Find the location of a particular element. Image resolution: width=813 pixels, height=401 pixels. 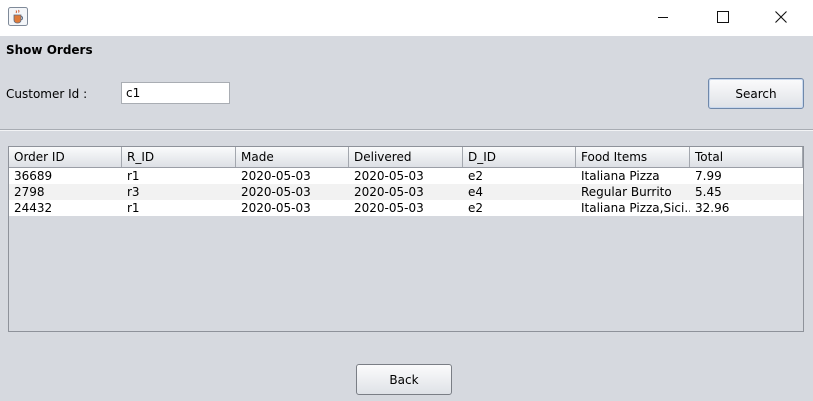

column-header-delivered: Delivered is located at coordinates (406, 157).